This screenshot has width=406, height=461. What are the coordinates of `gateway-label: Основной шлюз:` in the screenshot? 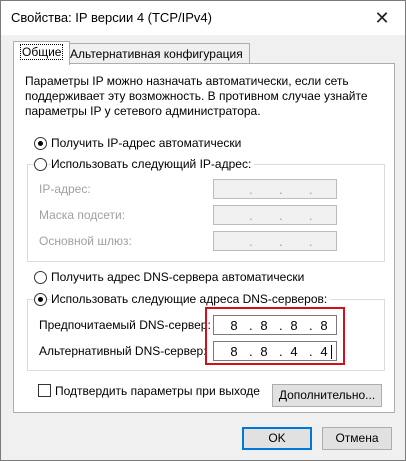 It's located at (85, 241).